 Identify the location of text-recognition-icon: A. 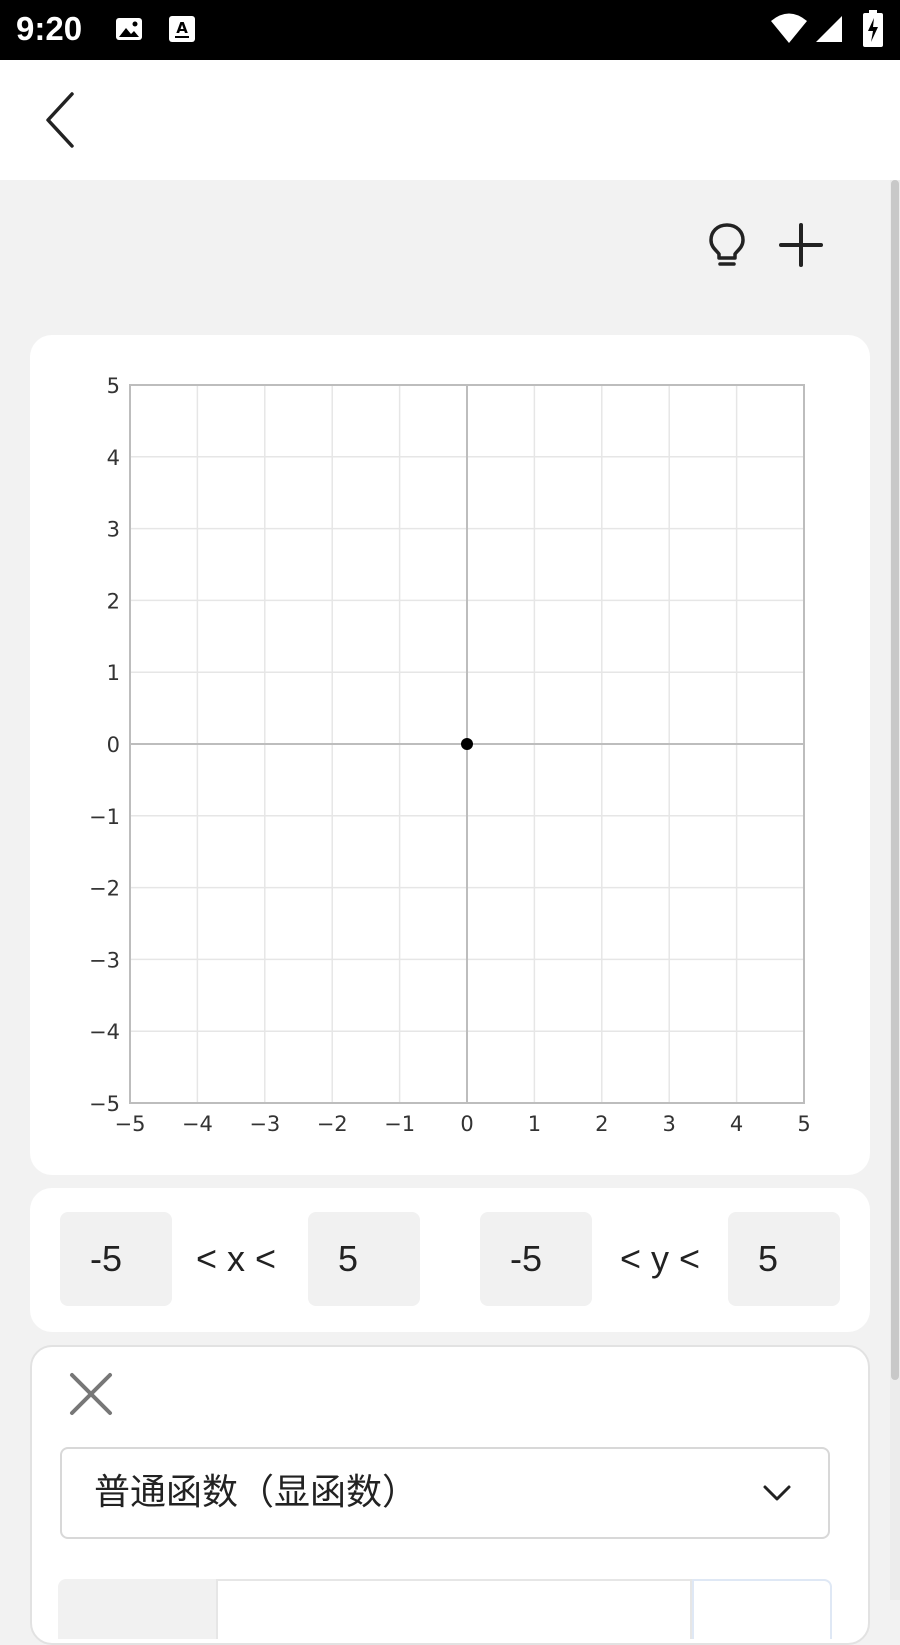
(182, 31).